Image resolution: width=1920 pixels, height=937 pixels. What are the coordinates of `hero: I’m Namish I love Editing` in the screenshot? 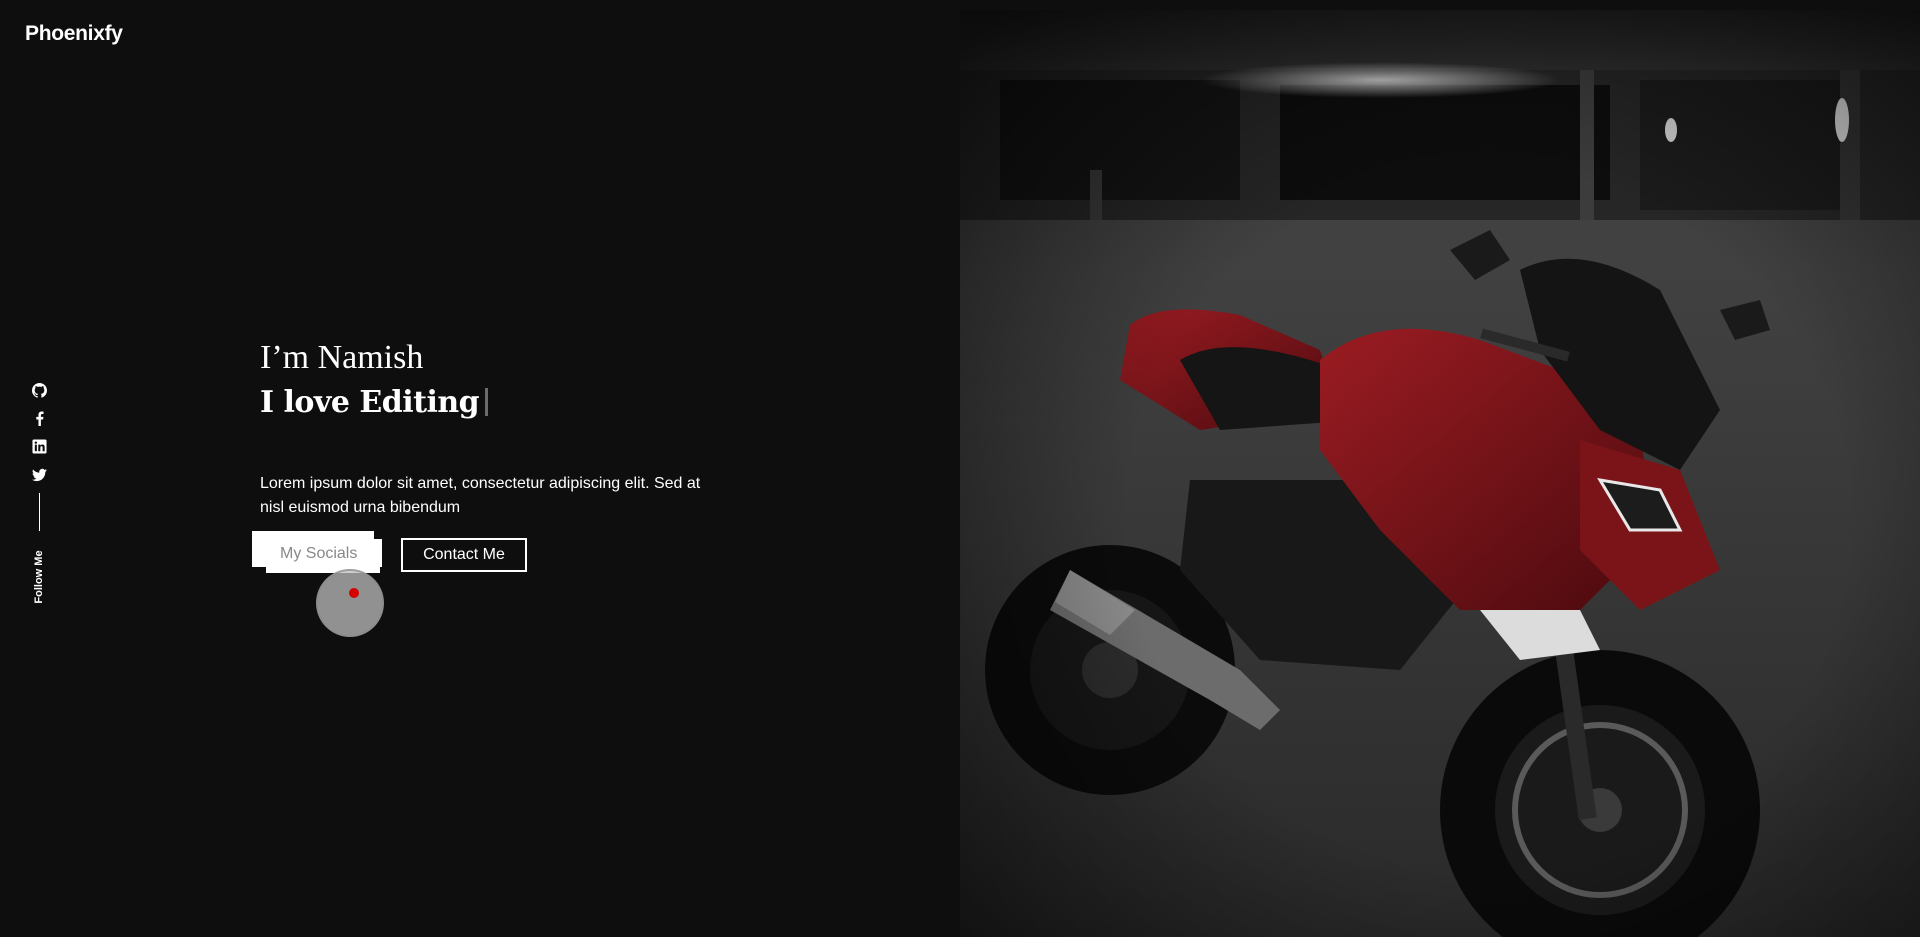 It's located at (490, 381).